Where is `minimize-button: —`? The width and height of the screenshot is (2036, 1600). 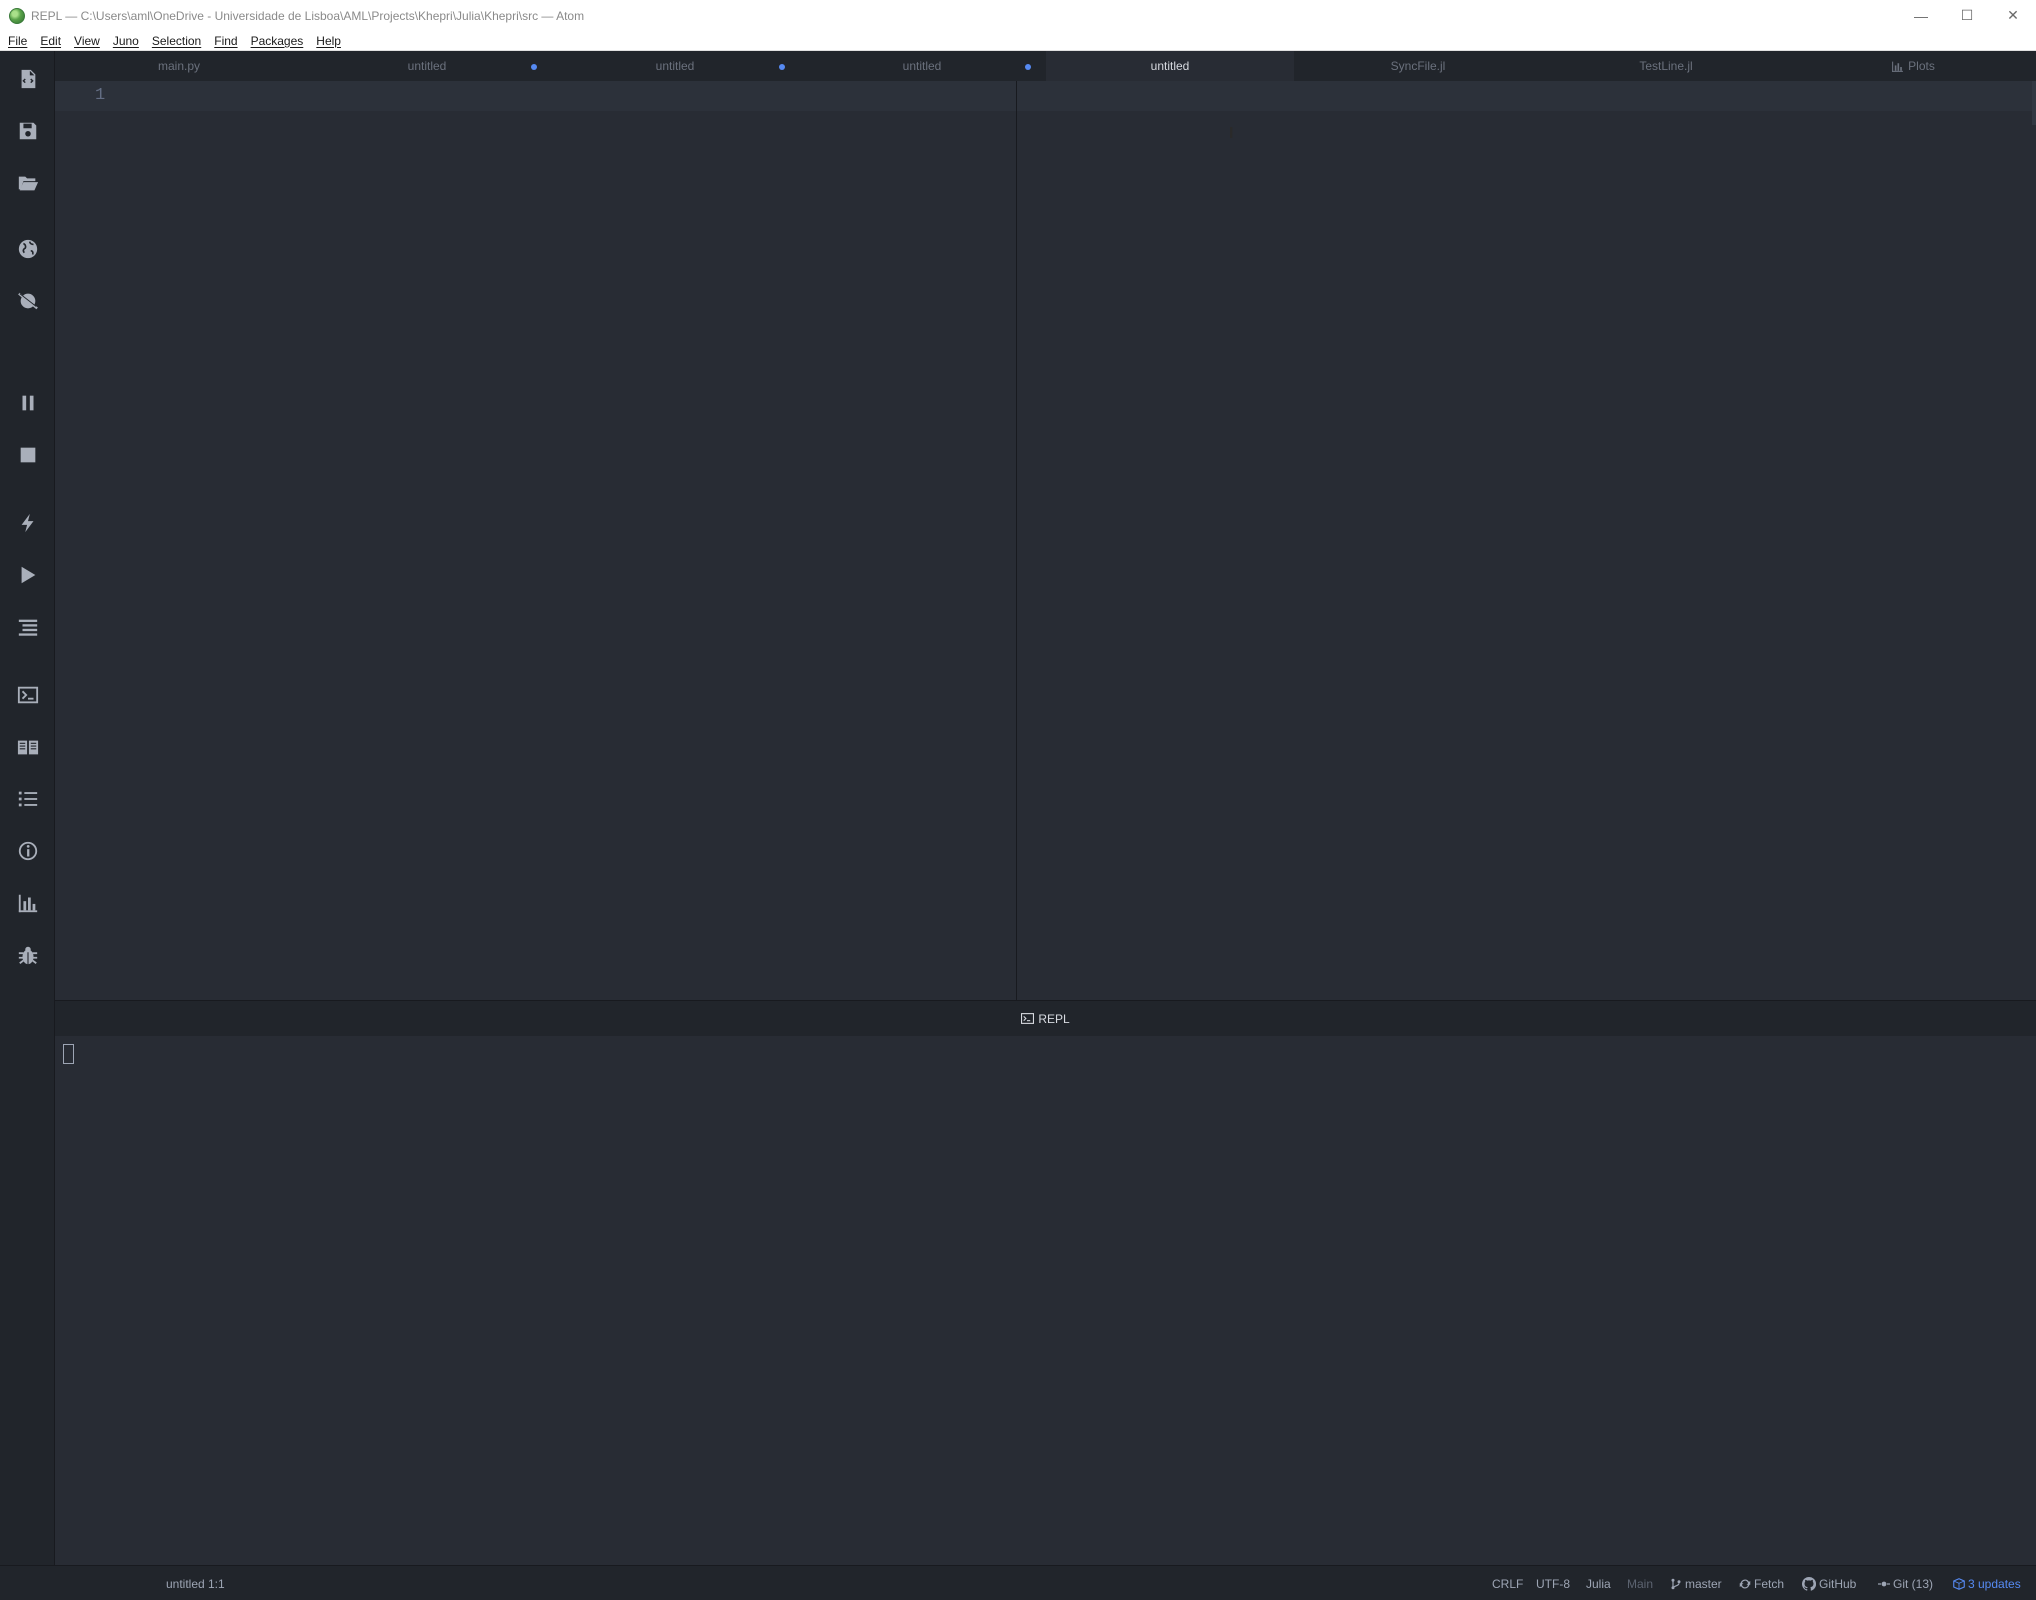
minimize-button: — is located at coordinates (1921, 15).